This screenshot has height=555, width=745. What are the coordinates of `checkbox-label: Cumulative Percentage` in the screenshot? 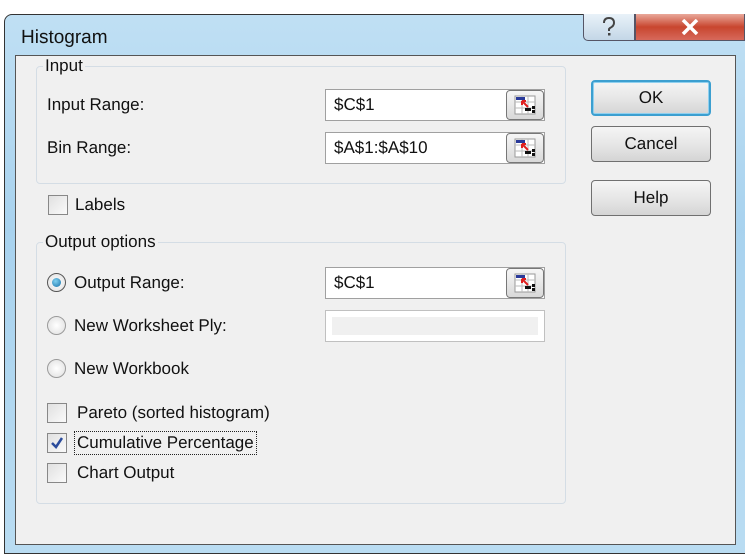 It's located at (165, 443).